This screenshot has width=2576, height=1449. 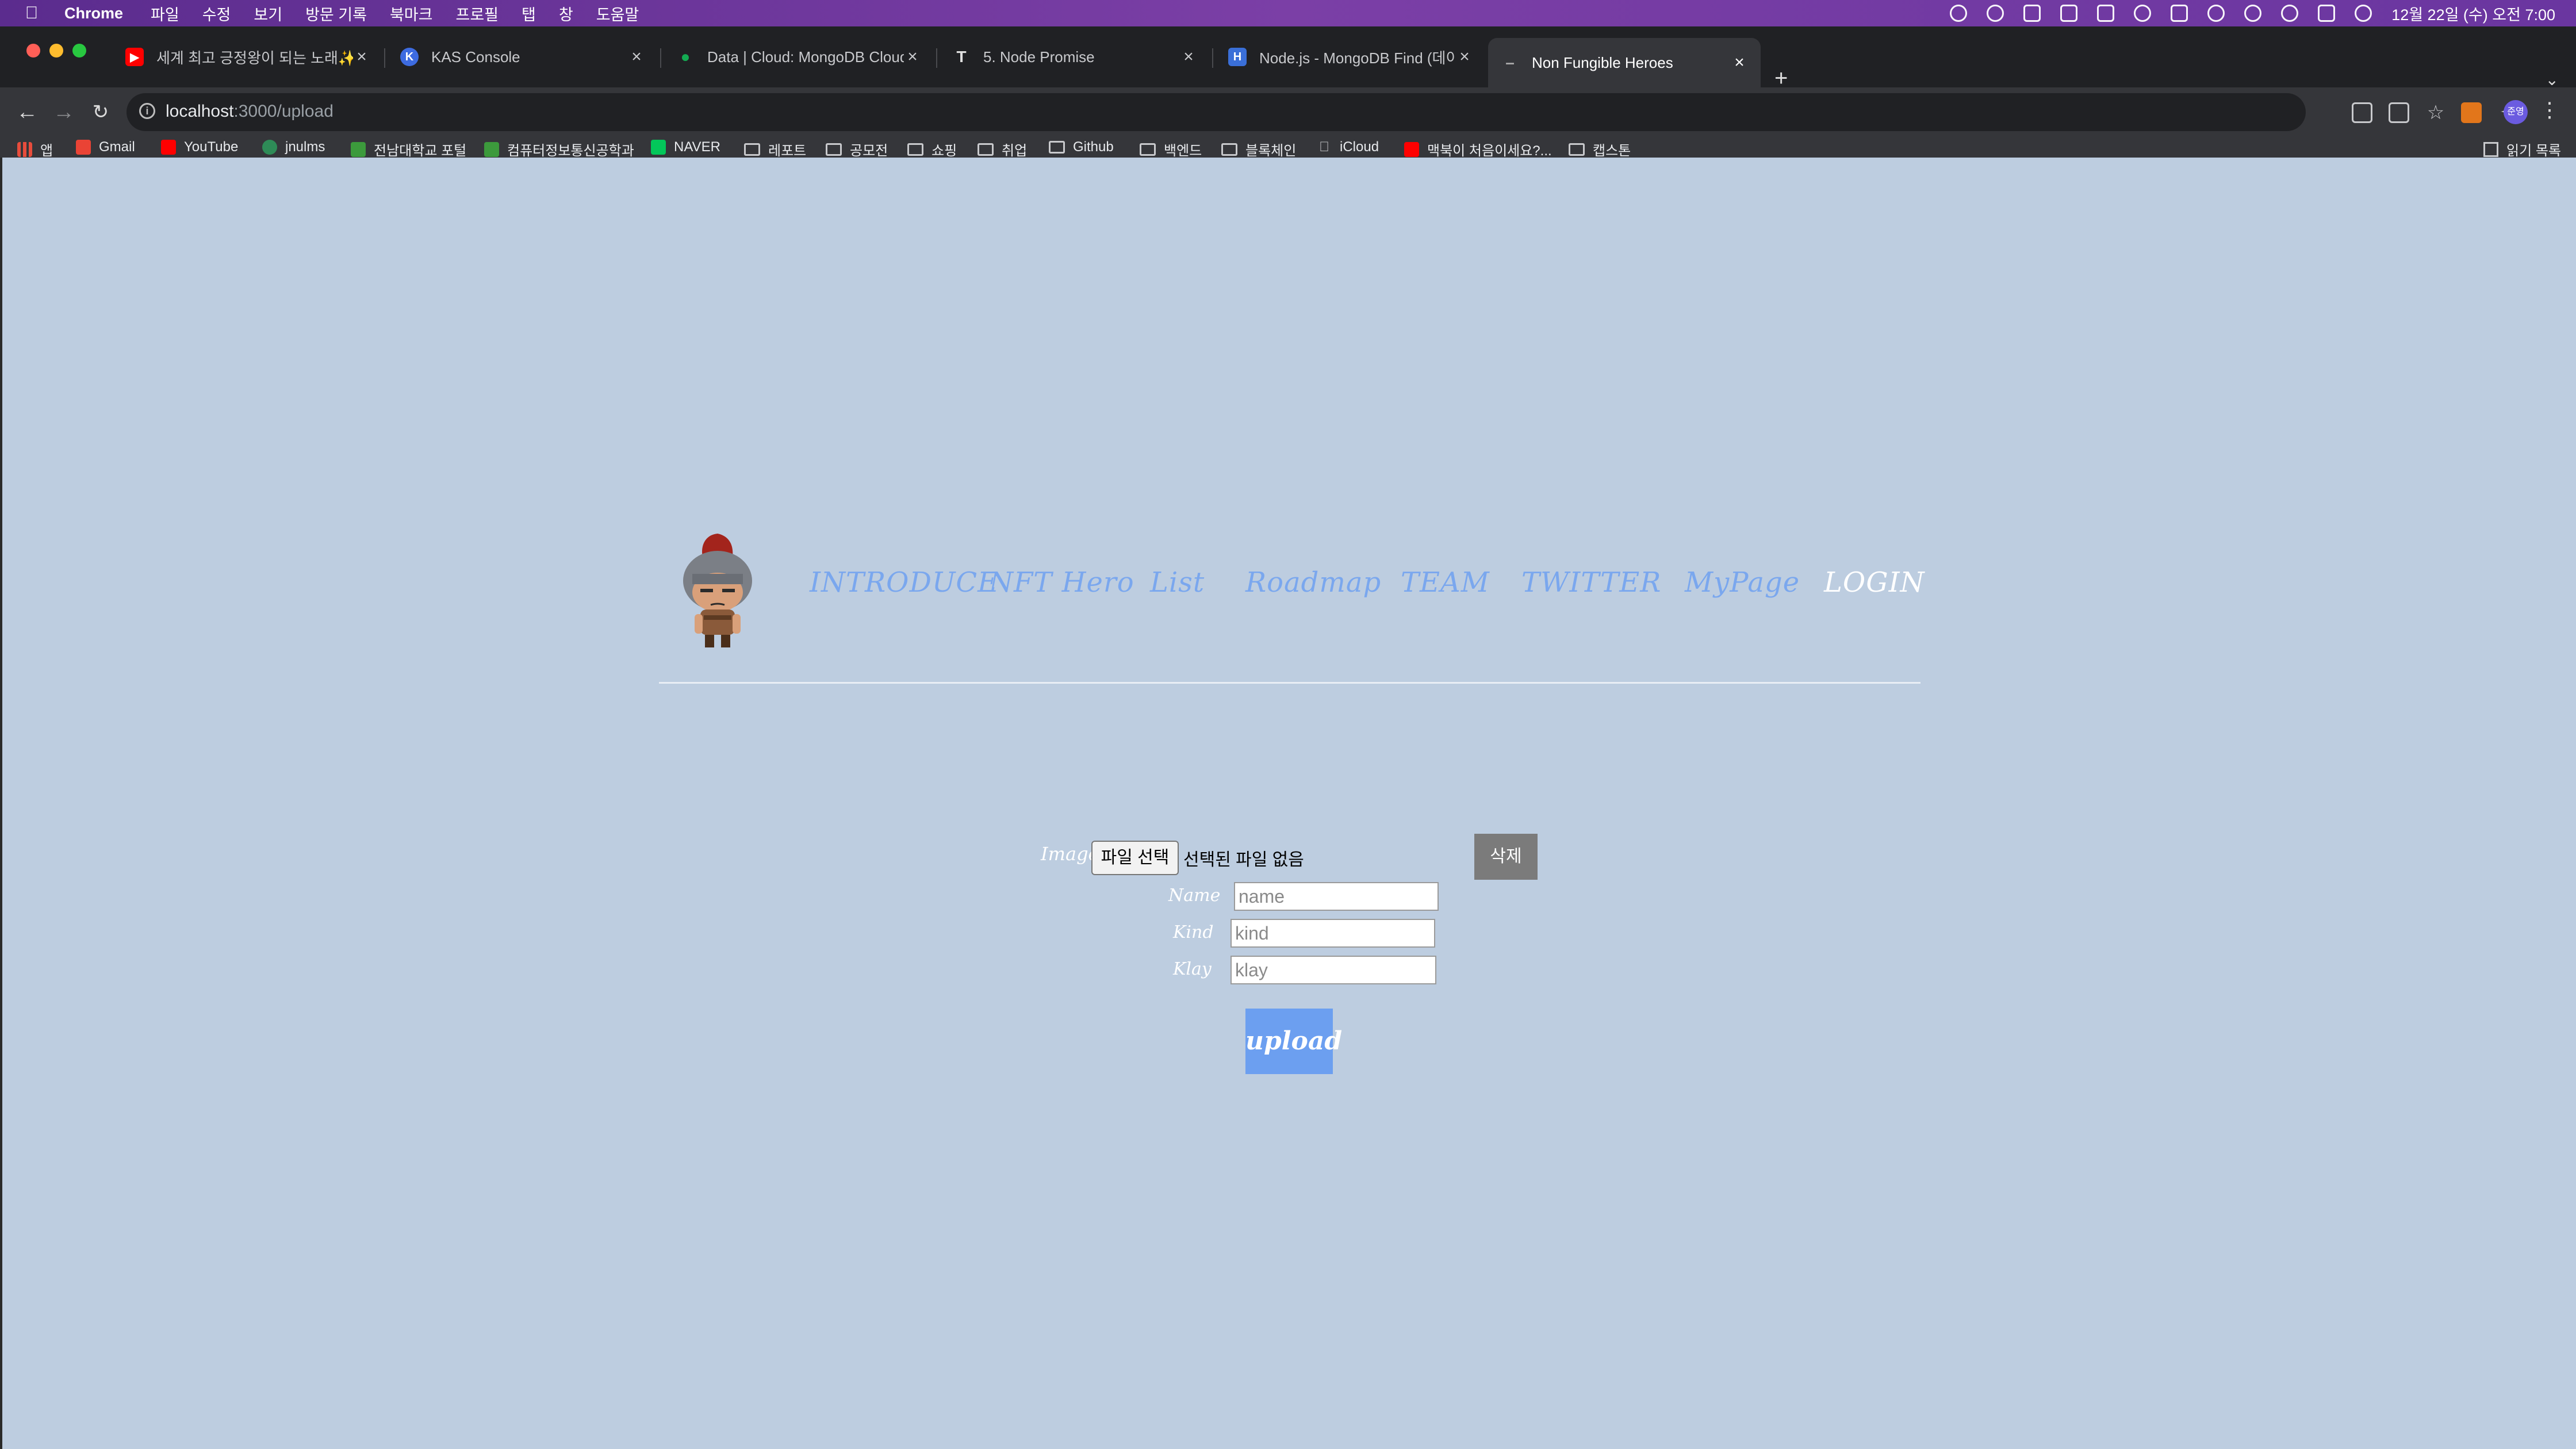 What do you see at coordinates (1177, 582) in the screenshot?
I see `nav-list: List` at bounding box center [1177, 582].